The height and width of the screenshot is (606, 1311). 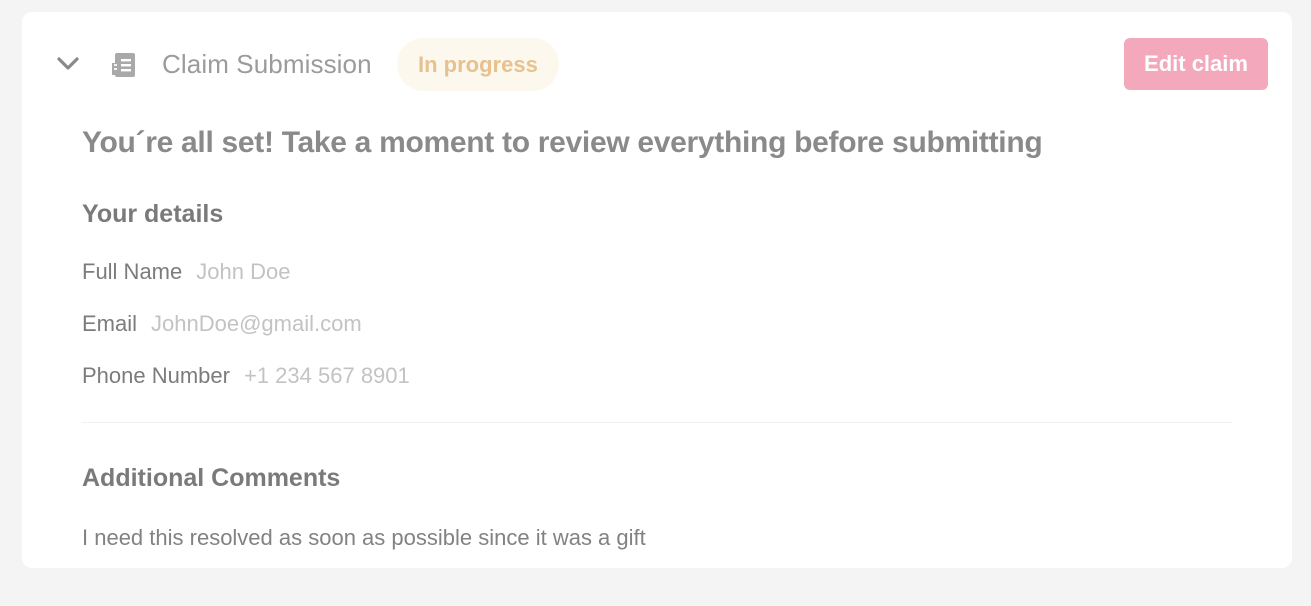 What do you see at coordinates (156, 375) in the screenshot?
I see `phone-number-label: Phone Number` at bounding box center [156, 375].